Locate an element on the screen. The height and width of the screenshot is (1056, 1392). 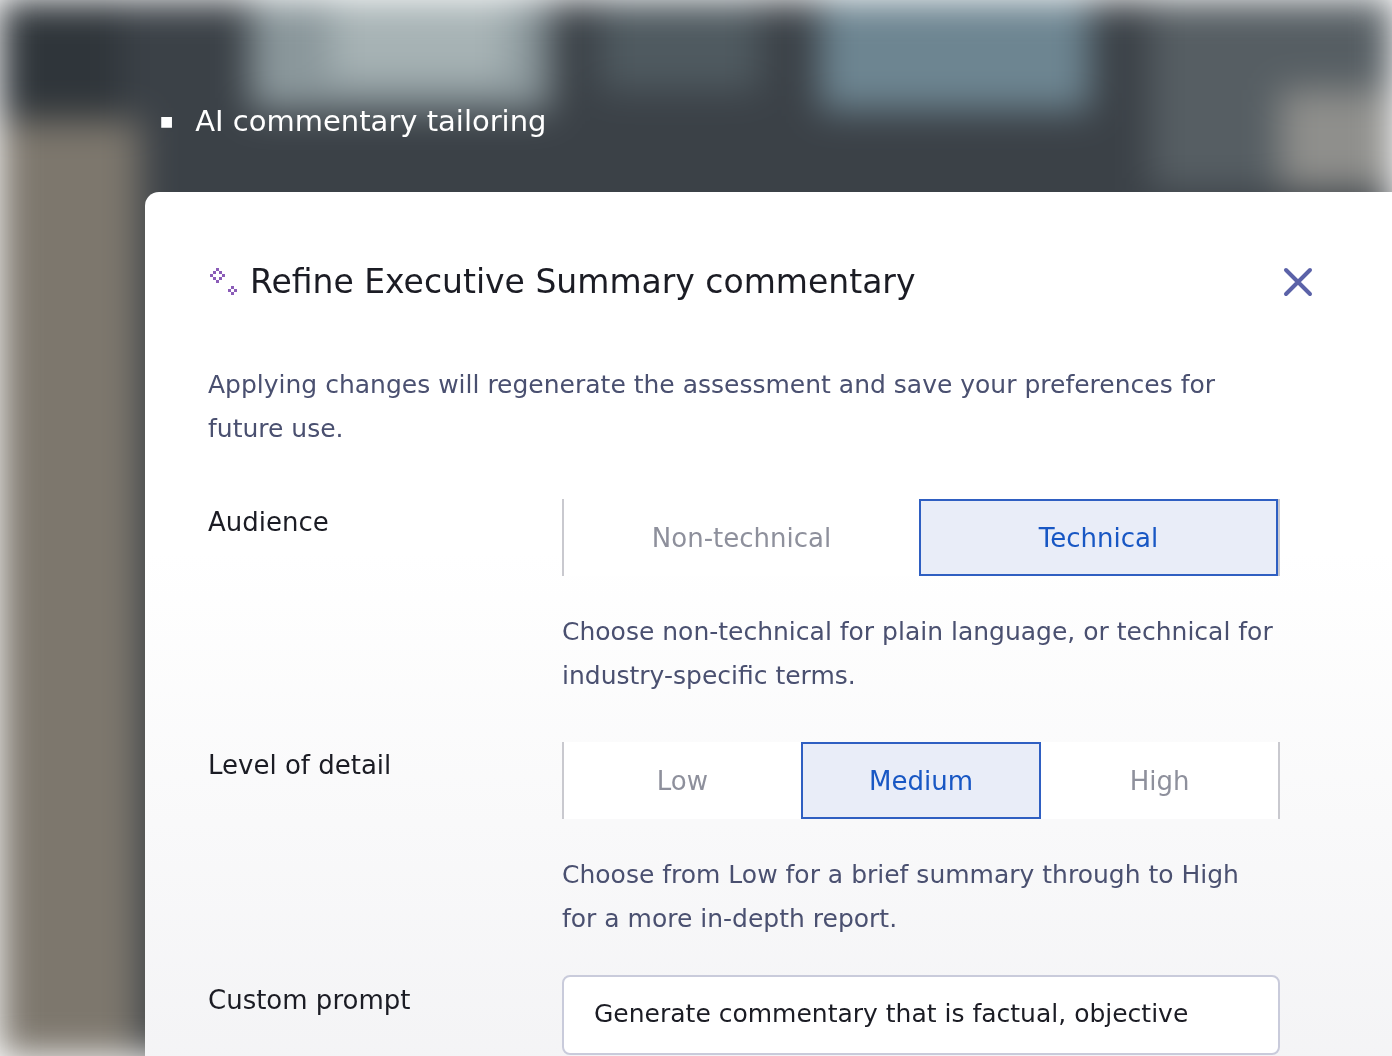
segment-option: High is located at coordinates (1159, 780).